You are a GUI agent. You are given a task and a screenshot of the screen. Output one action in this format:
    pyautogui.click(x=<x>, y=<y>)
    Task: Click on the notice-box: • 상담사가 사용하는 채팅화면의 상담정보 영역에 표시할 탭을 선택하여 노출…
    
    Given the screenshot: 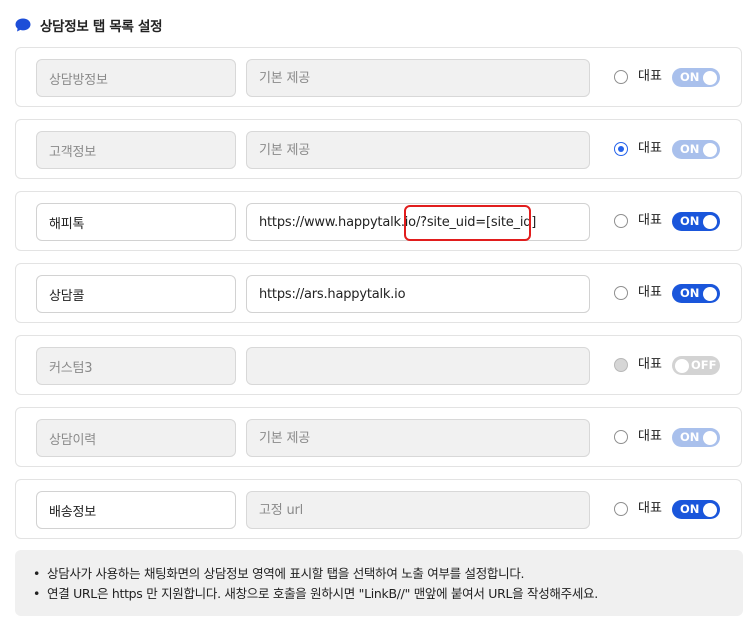 What is the action you would take?
    pyautogui.click(x=379, y=583)
    